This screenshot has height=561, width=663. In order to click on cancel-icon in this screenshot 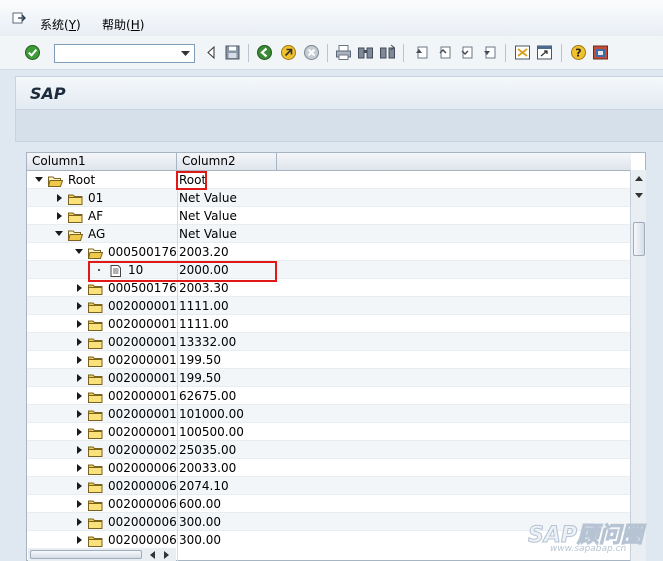, I will do `click(311, 52)`.